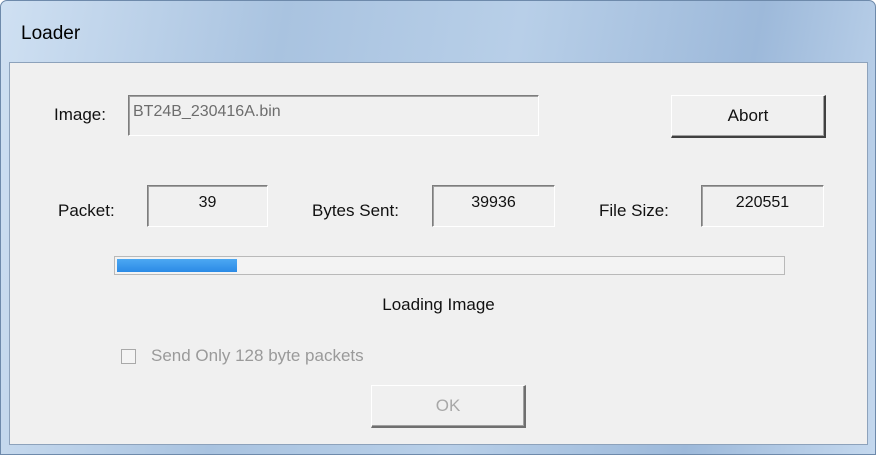 This screenshot has width=876, height=455. Describe the element at coordinates (80, 114) in the screenshot. I see `image-label: Image:` at that location.